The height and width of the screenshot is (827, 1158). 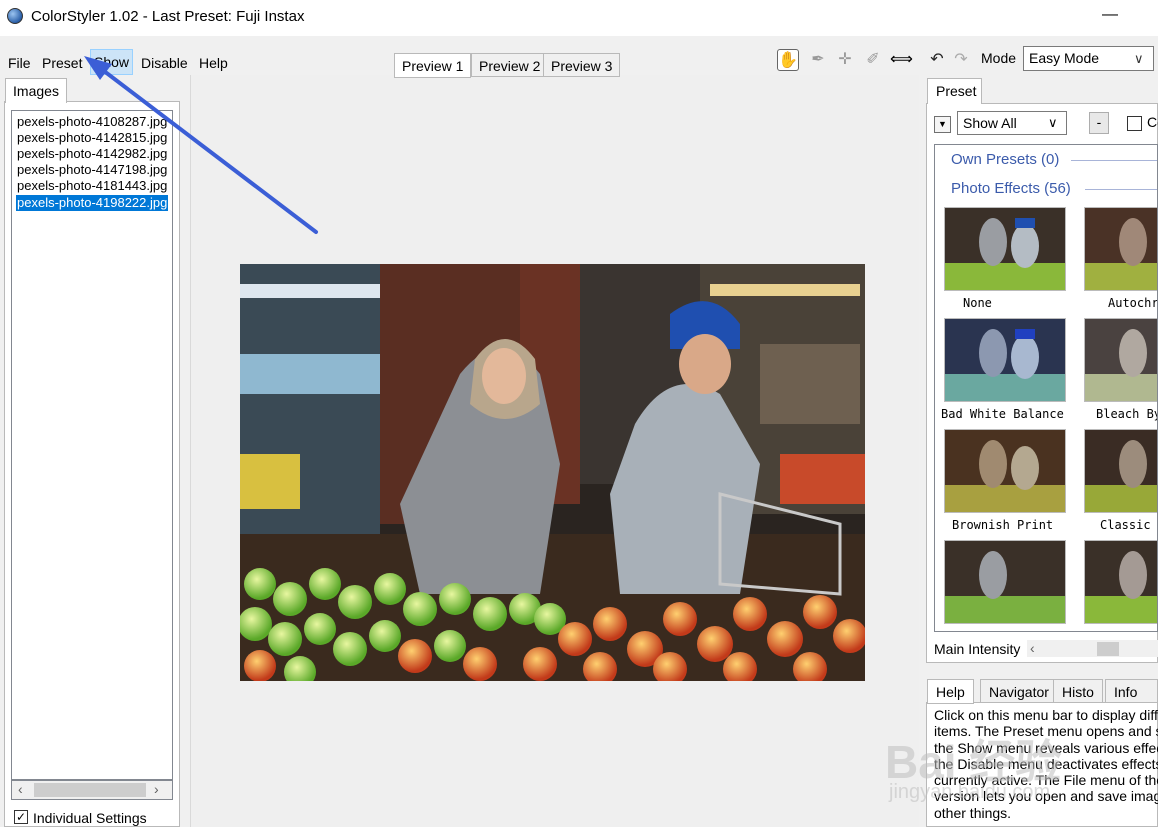 What do you see at coordinates (1134, 123) in the screenshot?
I see `preset-option-checkbox` at bounding box center [1134, 123].